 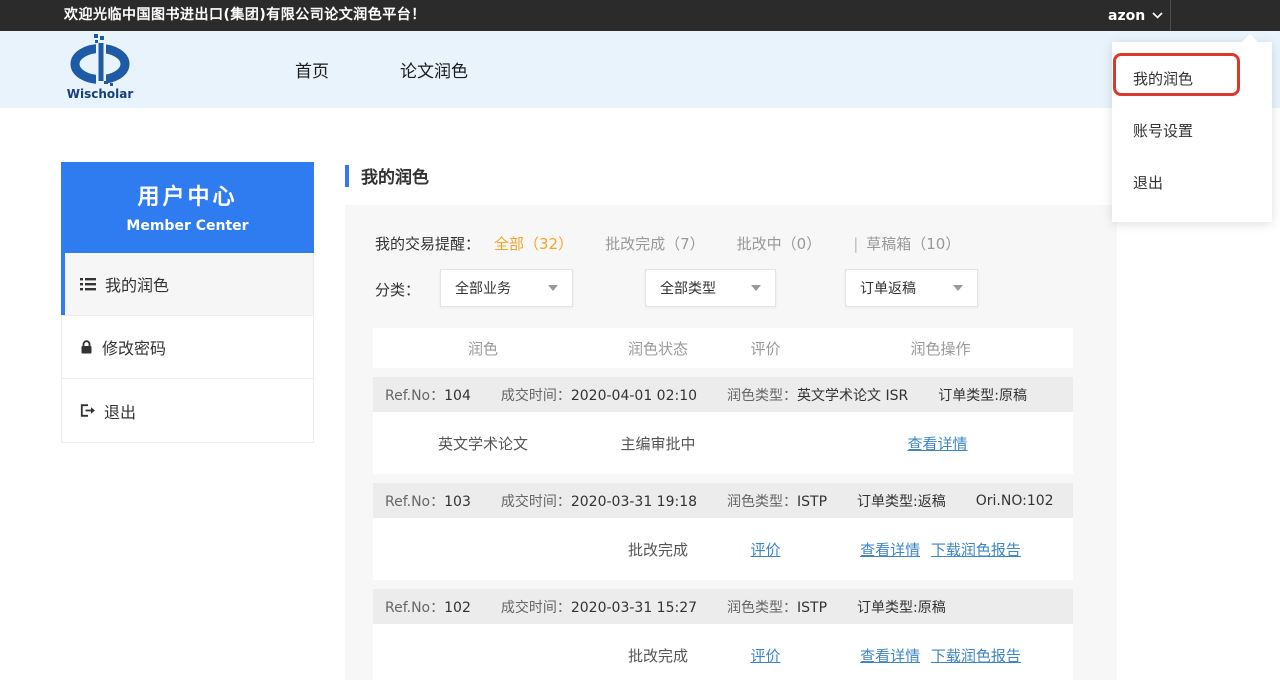 What do you see at coordinates (640, 69) in the screenshot?
I see `header: Wischolar 首页 论文润色` at bounding box center [640, 69].